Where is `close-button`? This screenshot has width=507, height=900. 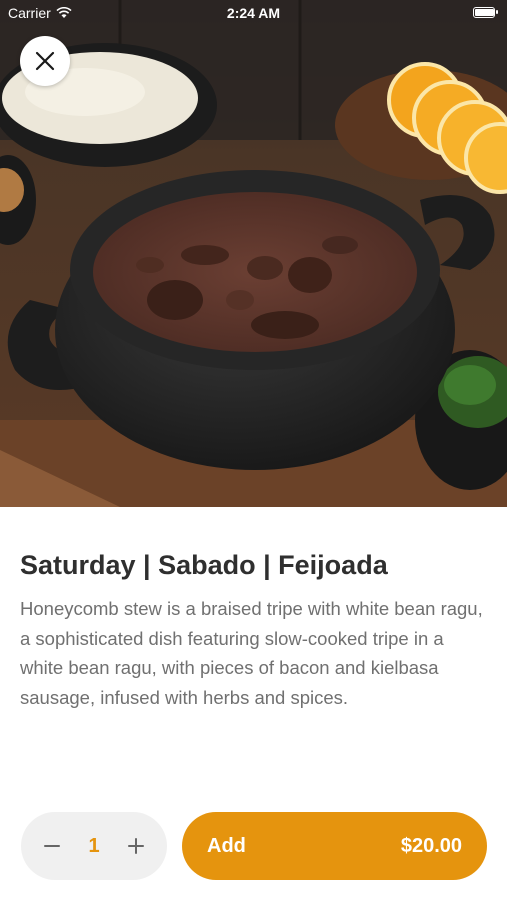
close-button is located at coordinates (45, 61).